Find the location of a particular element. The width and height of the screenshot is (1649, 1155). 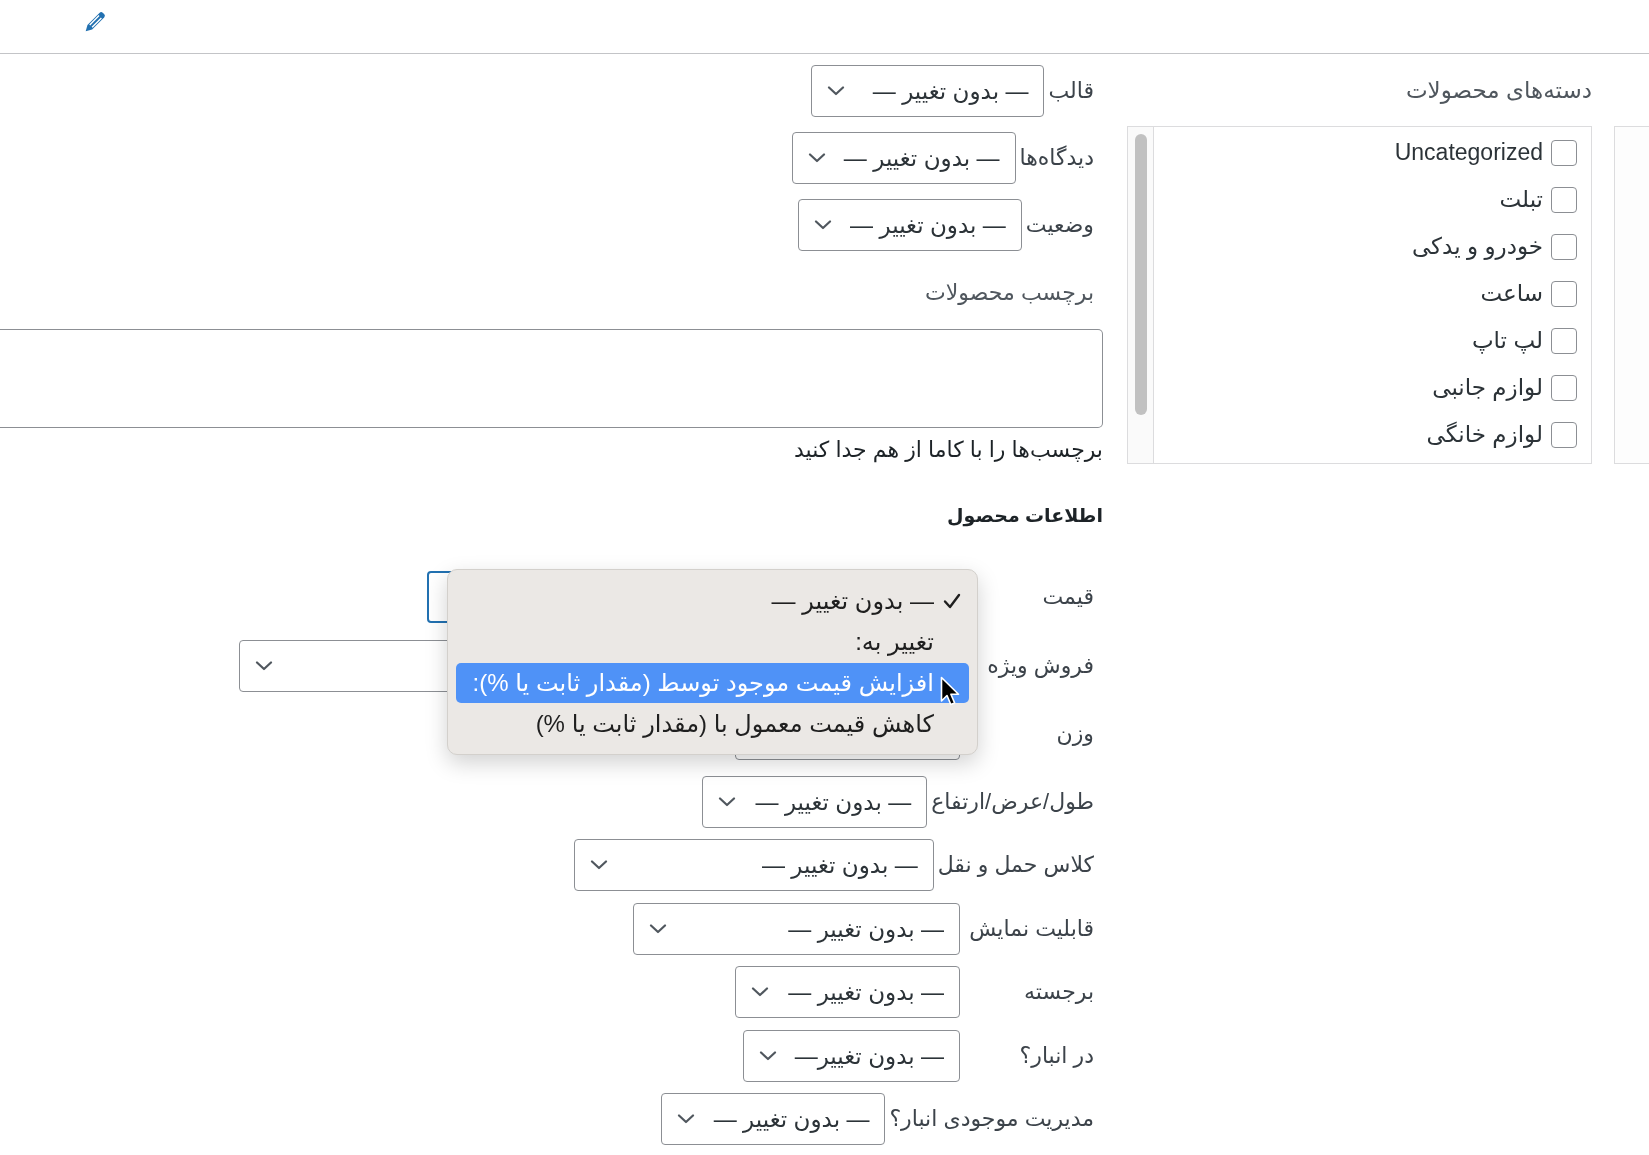

hint-text: برچسب‌ها را با کاما از هم جدا کنید is located at coordinates (948, 450).